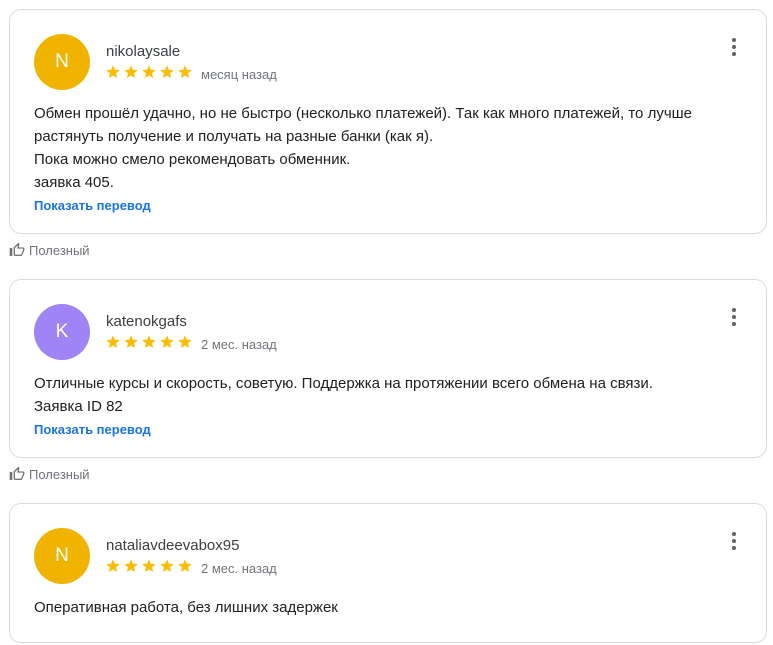 This screenshot has width=773, height=645. I want to click on avatar: K, so click(62, 332).